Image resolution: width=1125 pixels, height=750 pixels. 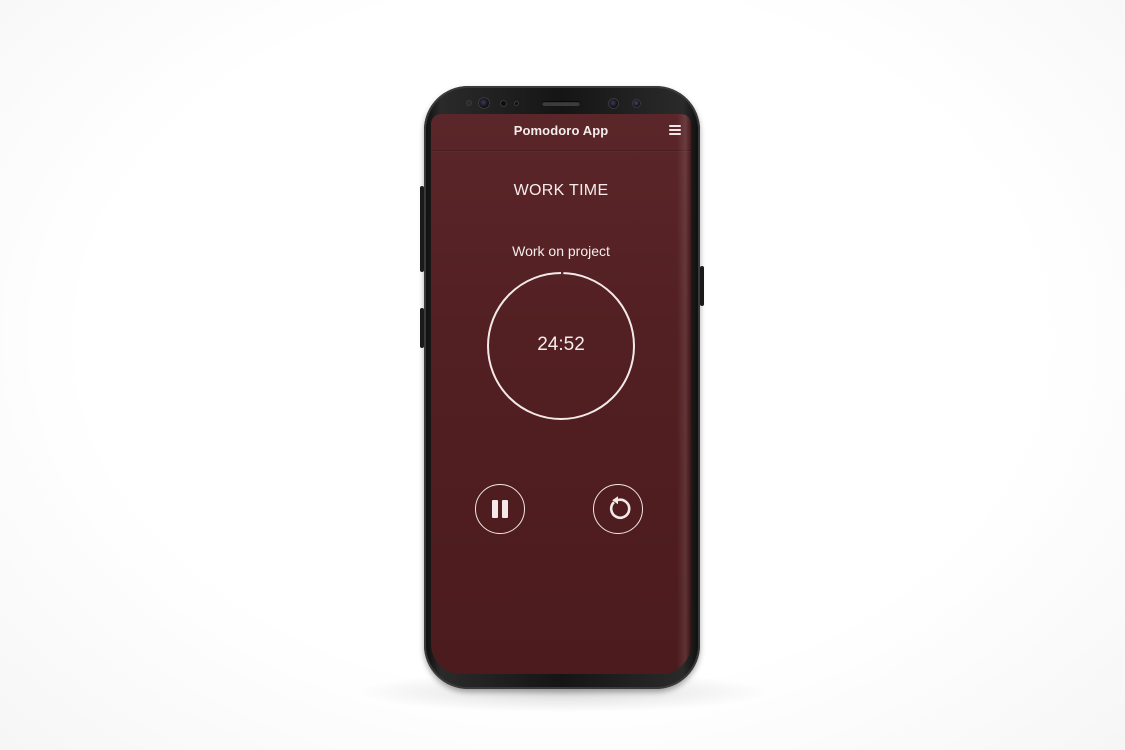 What do you see at coordinates (484, 103) in the screenshot?
I see `iris-scanner` at bounding box center [484, 103].